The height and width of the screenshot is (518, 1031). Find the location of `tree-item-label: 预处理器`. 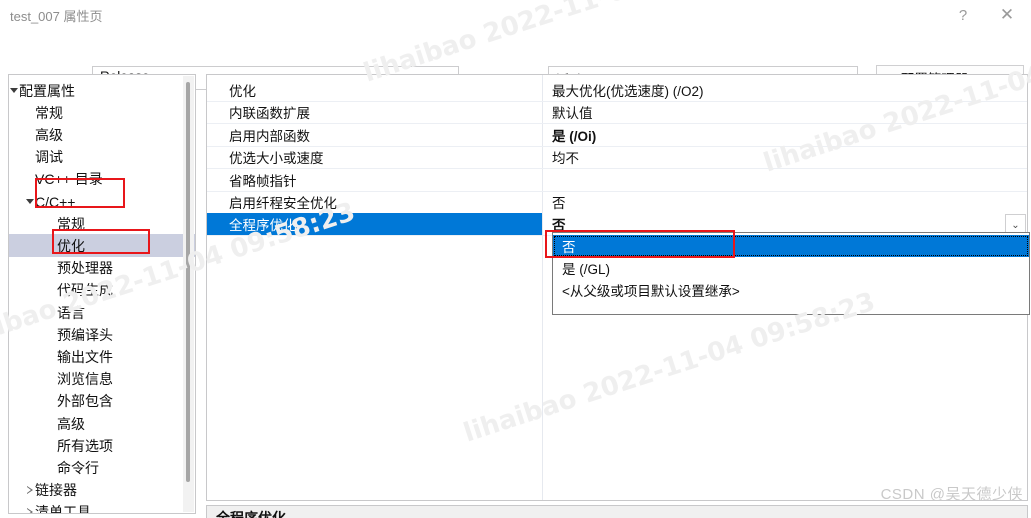

tree-item-label: 预处理器 is located at coordinates (85, 268).